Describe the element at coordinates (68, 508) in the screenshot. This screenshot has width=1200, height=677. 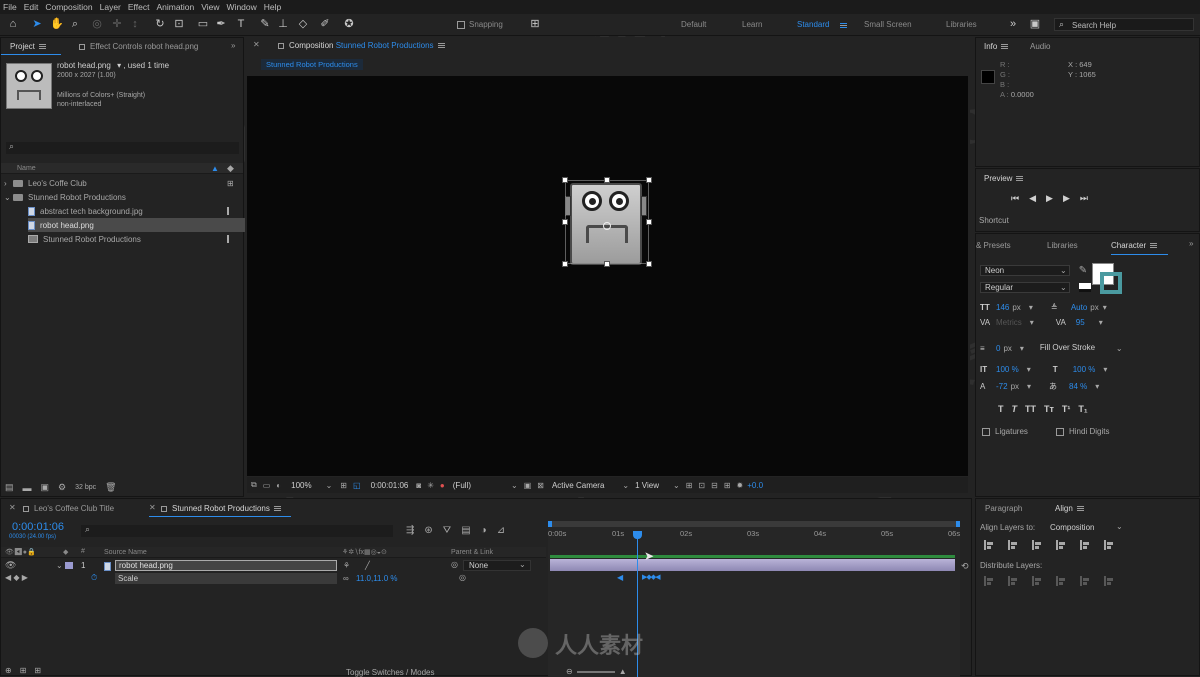
I see `tab-timeline-leo: Leo's Coffee Club Title` at that location.